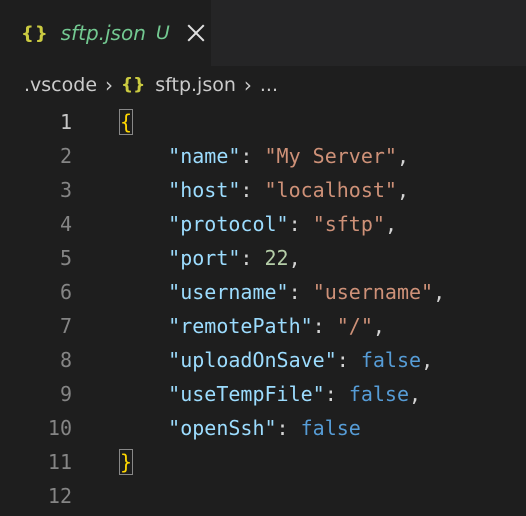 This screenshot has height=516, width=526. What do you see at coordinates (65, 292) in the screenshot?
I see `line-number: 6` at bounding box center [65, 292].